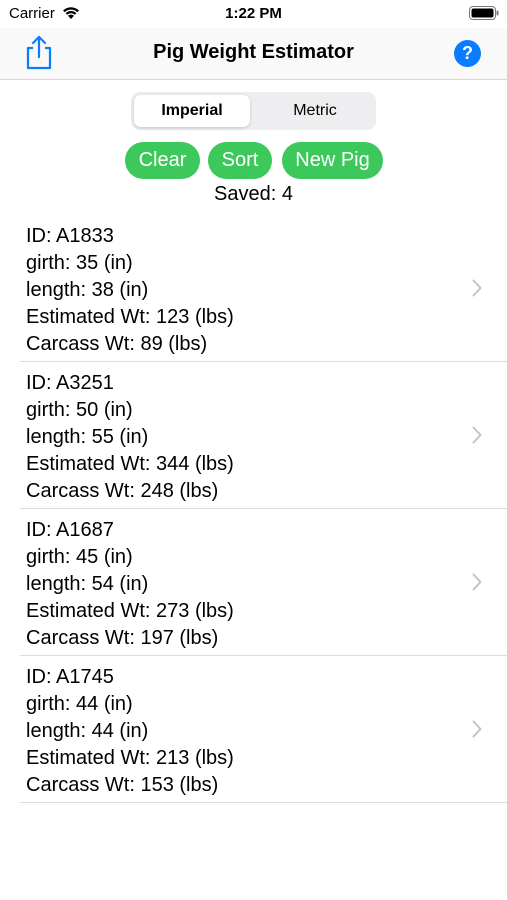  Describe the element at coordinates (253, 194) in the screenshot. I see `saved-count: Saved: 4` at that location.